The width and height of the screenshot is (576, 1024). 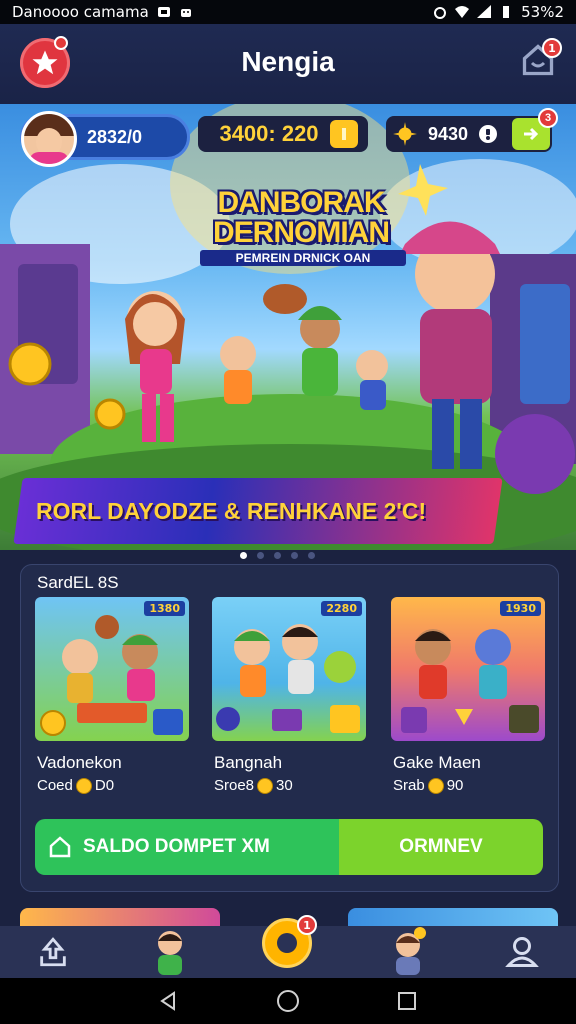 I want to click on battery-text: 53%2, so click(x=542, y=12).